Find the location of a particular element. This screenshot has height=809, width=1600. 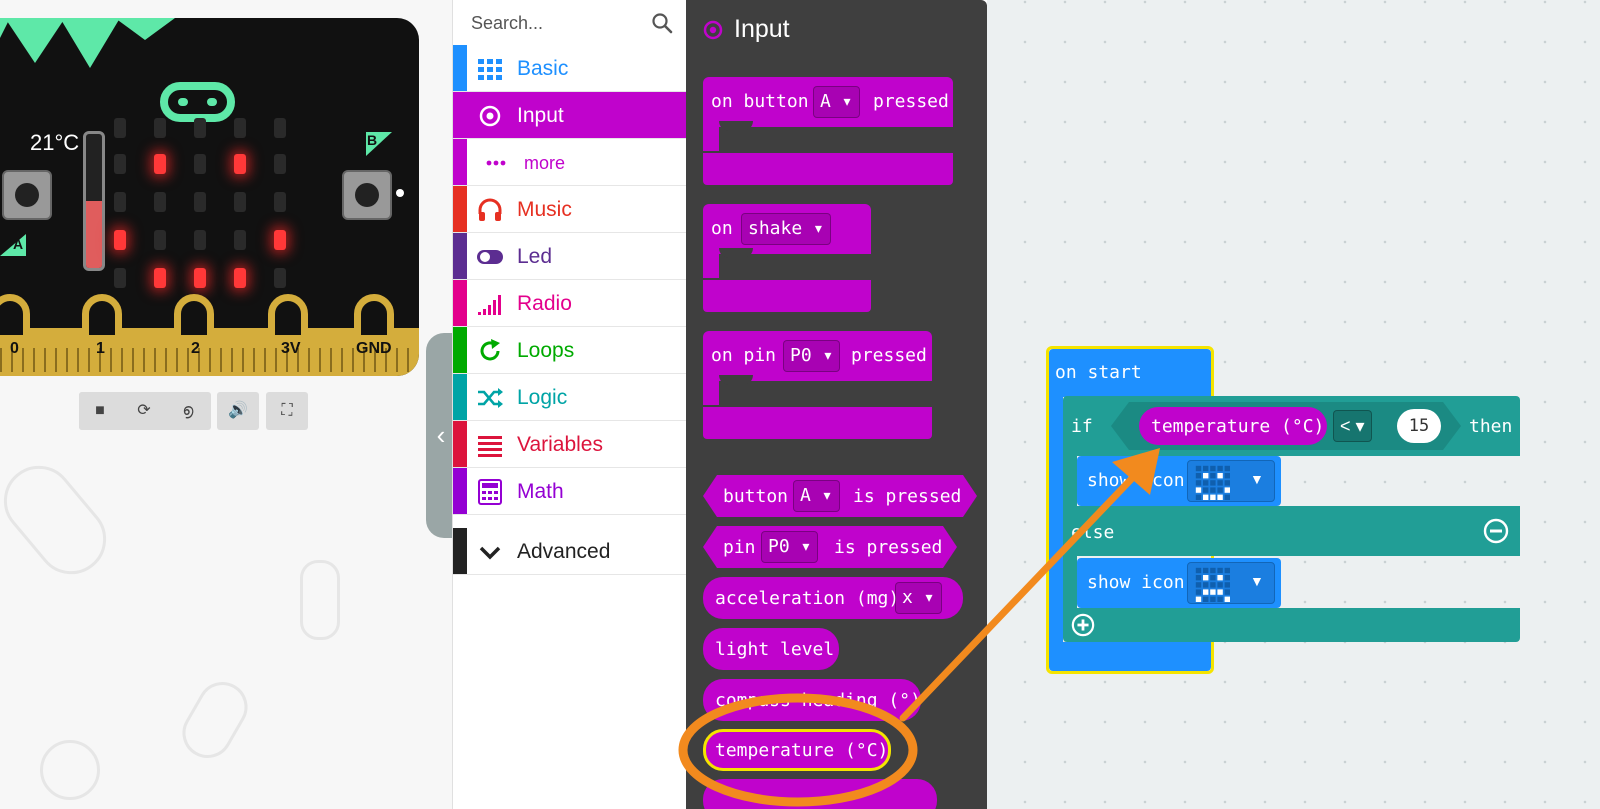

search-icon is located at coordinates (662, 23).